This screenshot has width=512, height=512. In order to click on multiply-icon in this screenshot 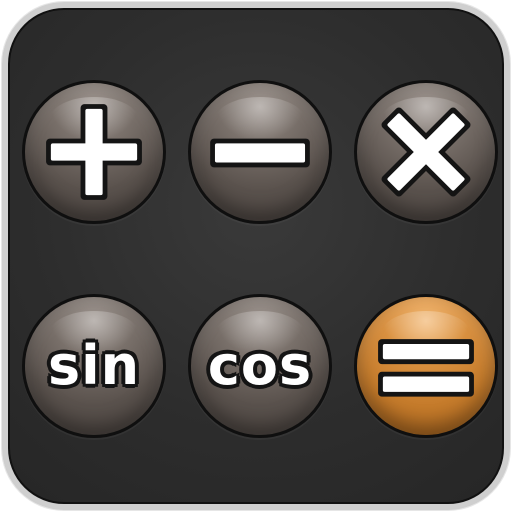, I will do `click(426, 152)`.